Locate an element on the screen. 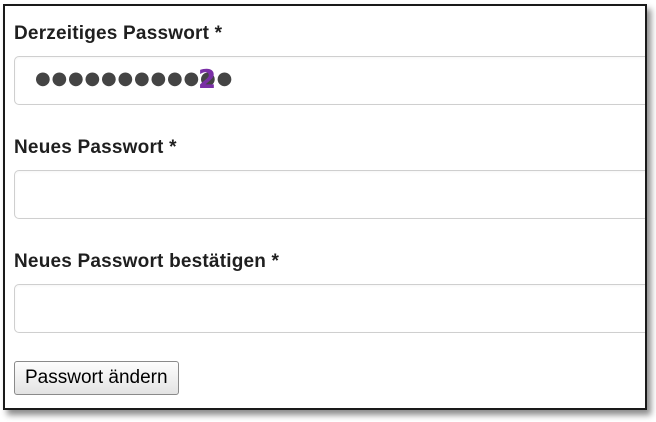 This screenshot has width=656, height=422. current-password-label: Derzeitiges Passwort * is located at coordinates (118, 33).